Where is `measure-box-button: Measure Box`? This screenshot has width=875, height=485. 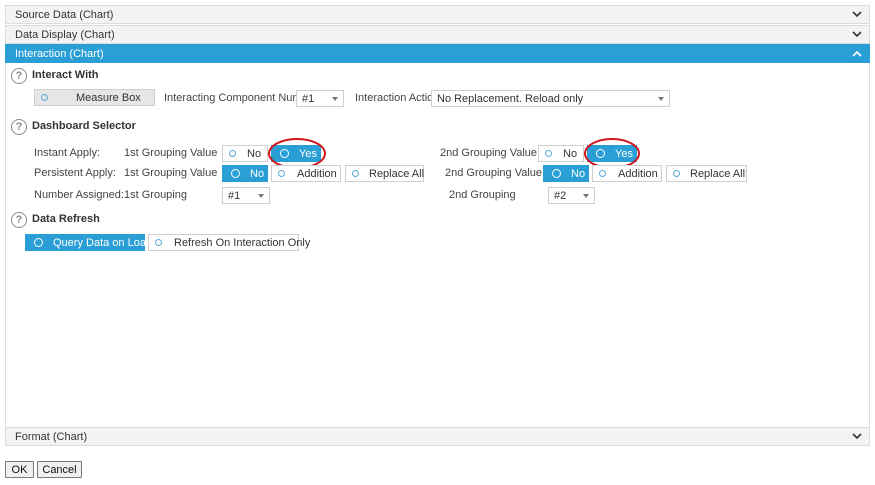 measure-box-button: Measure Box is located at coordinates (94, 97).